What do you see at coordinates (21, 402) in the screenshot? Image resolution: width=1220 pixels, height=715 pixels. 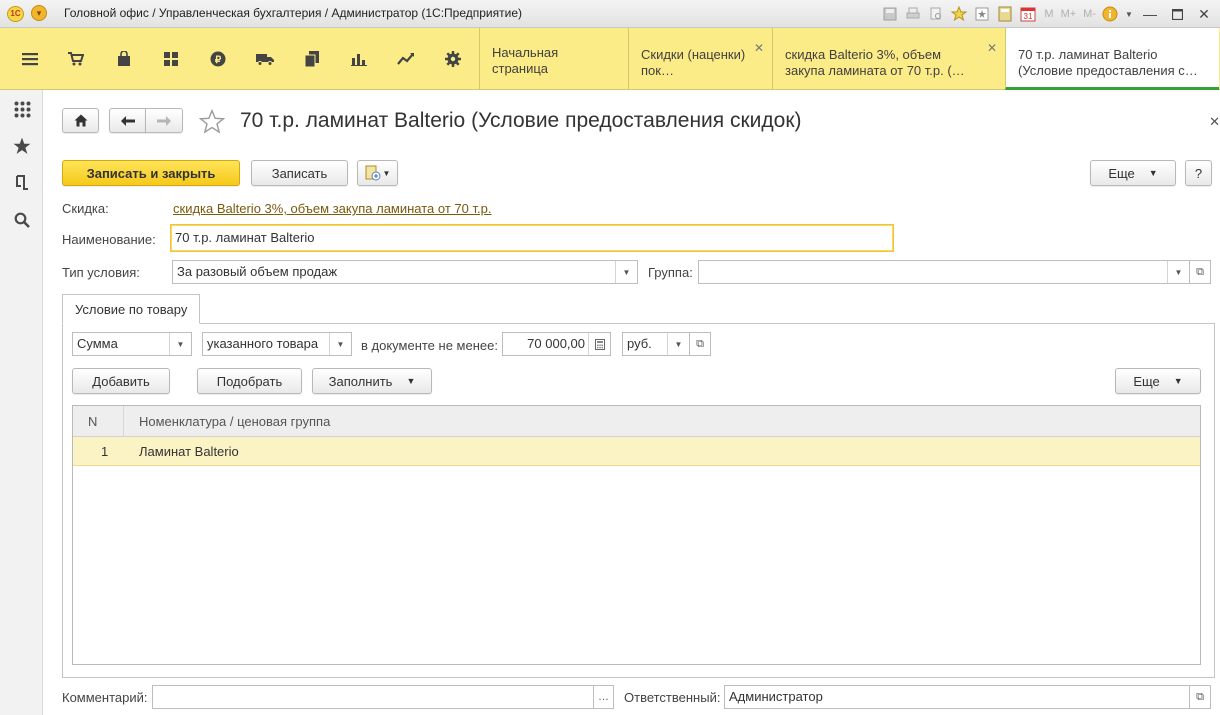 I see `tools-panel` at bounding box center [21, 402].